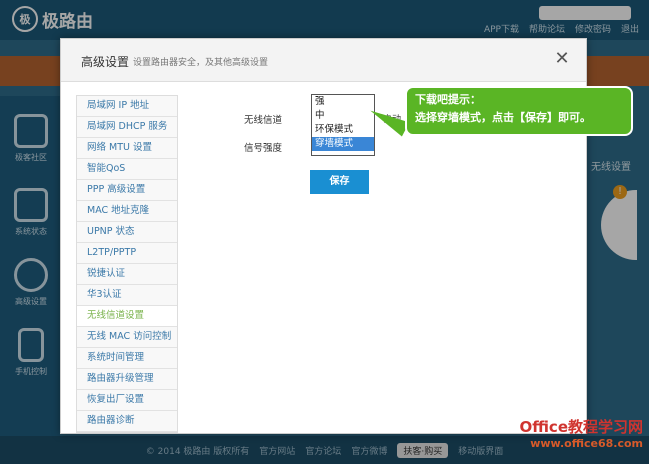  Describe the element at coordinates (263, 120) in the screenshot. I see `channel-label: 无线信道` at that location.